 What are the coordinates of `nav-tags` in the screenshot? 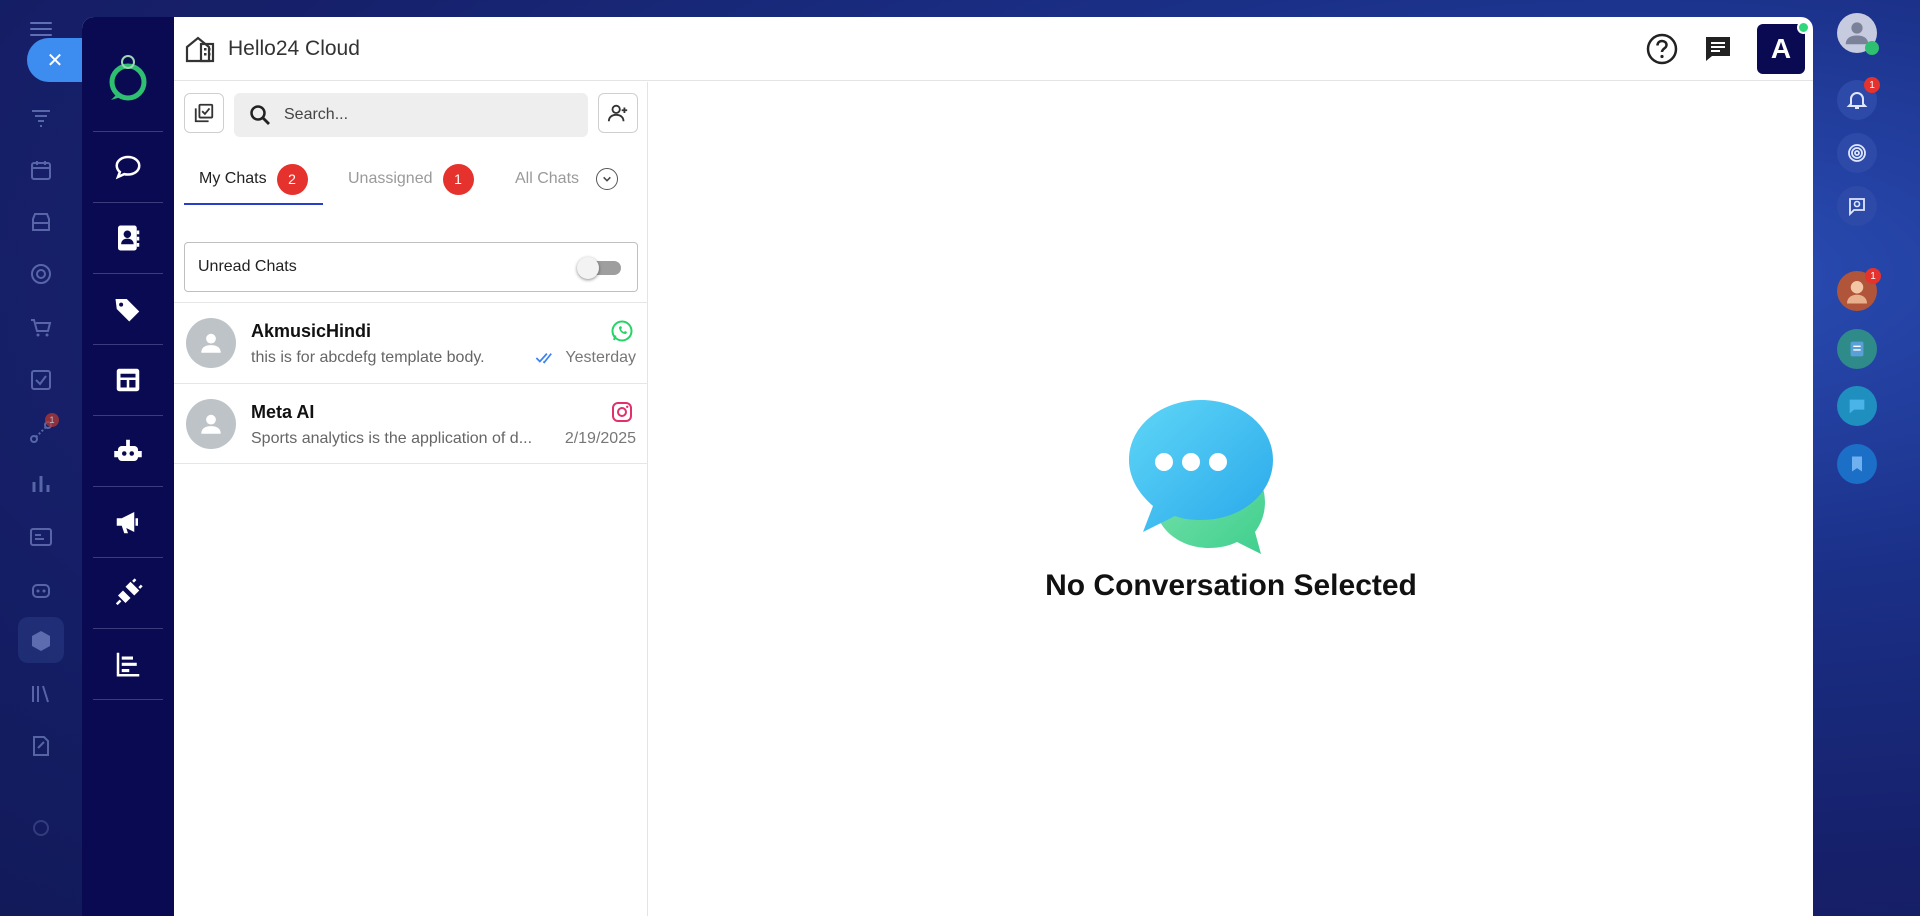 It's located at (128, 309).